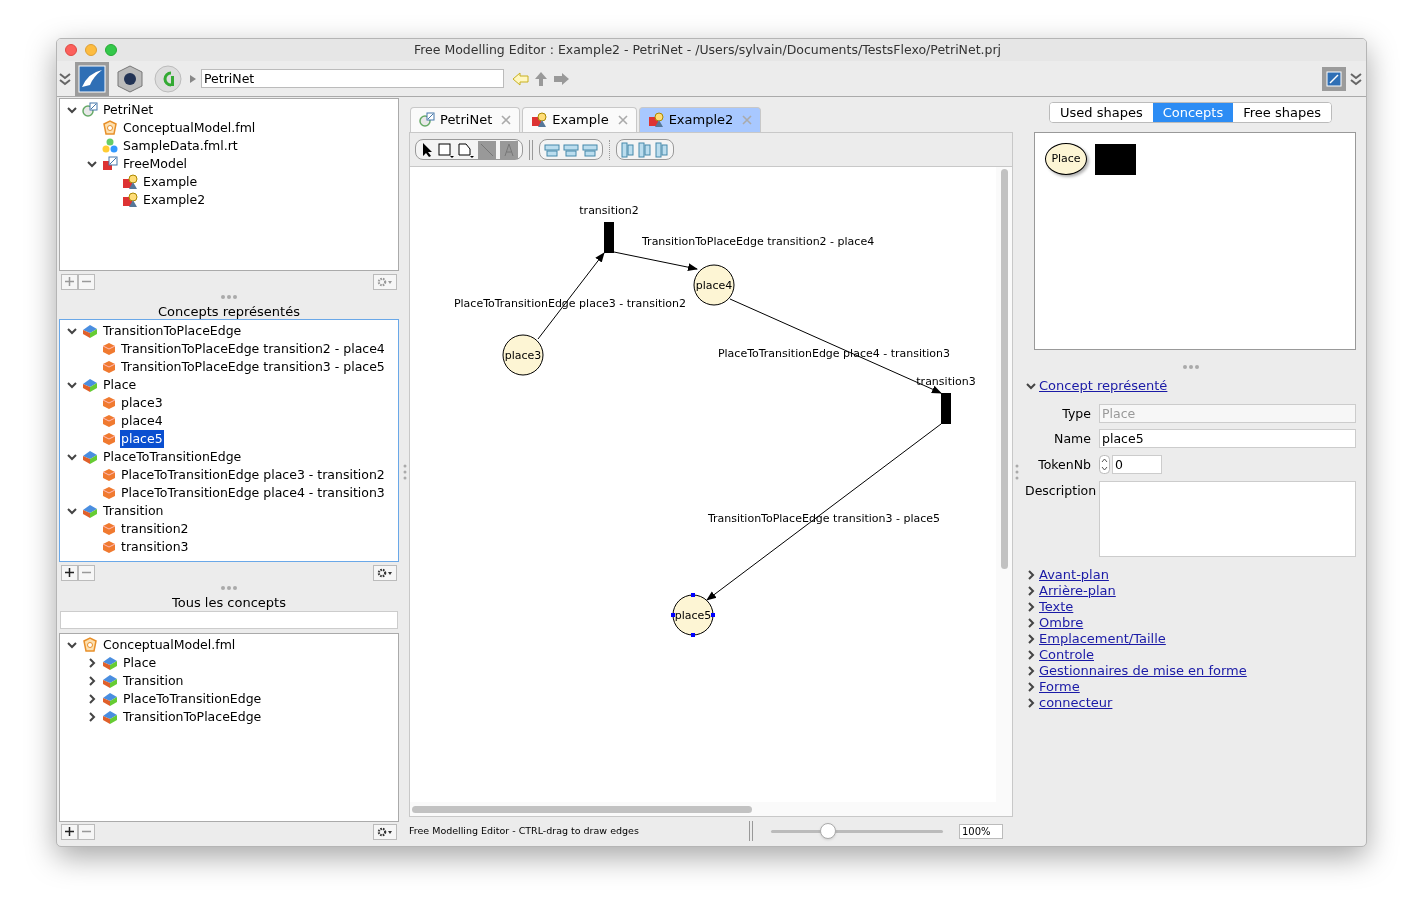 Image resolution: width=1423 pixels, height=921 pixels. Describe the element at coordinates (253, 493) in the screenshot. I see `tree-item: PlaceToTransitionEdge place4 - transition3` at that location.